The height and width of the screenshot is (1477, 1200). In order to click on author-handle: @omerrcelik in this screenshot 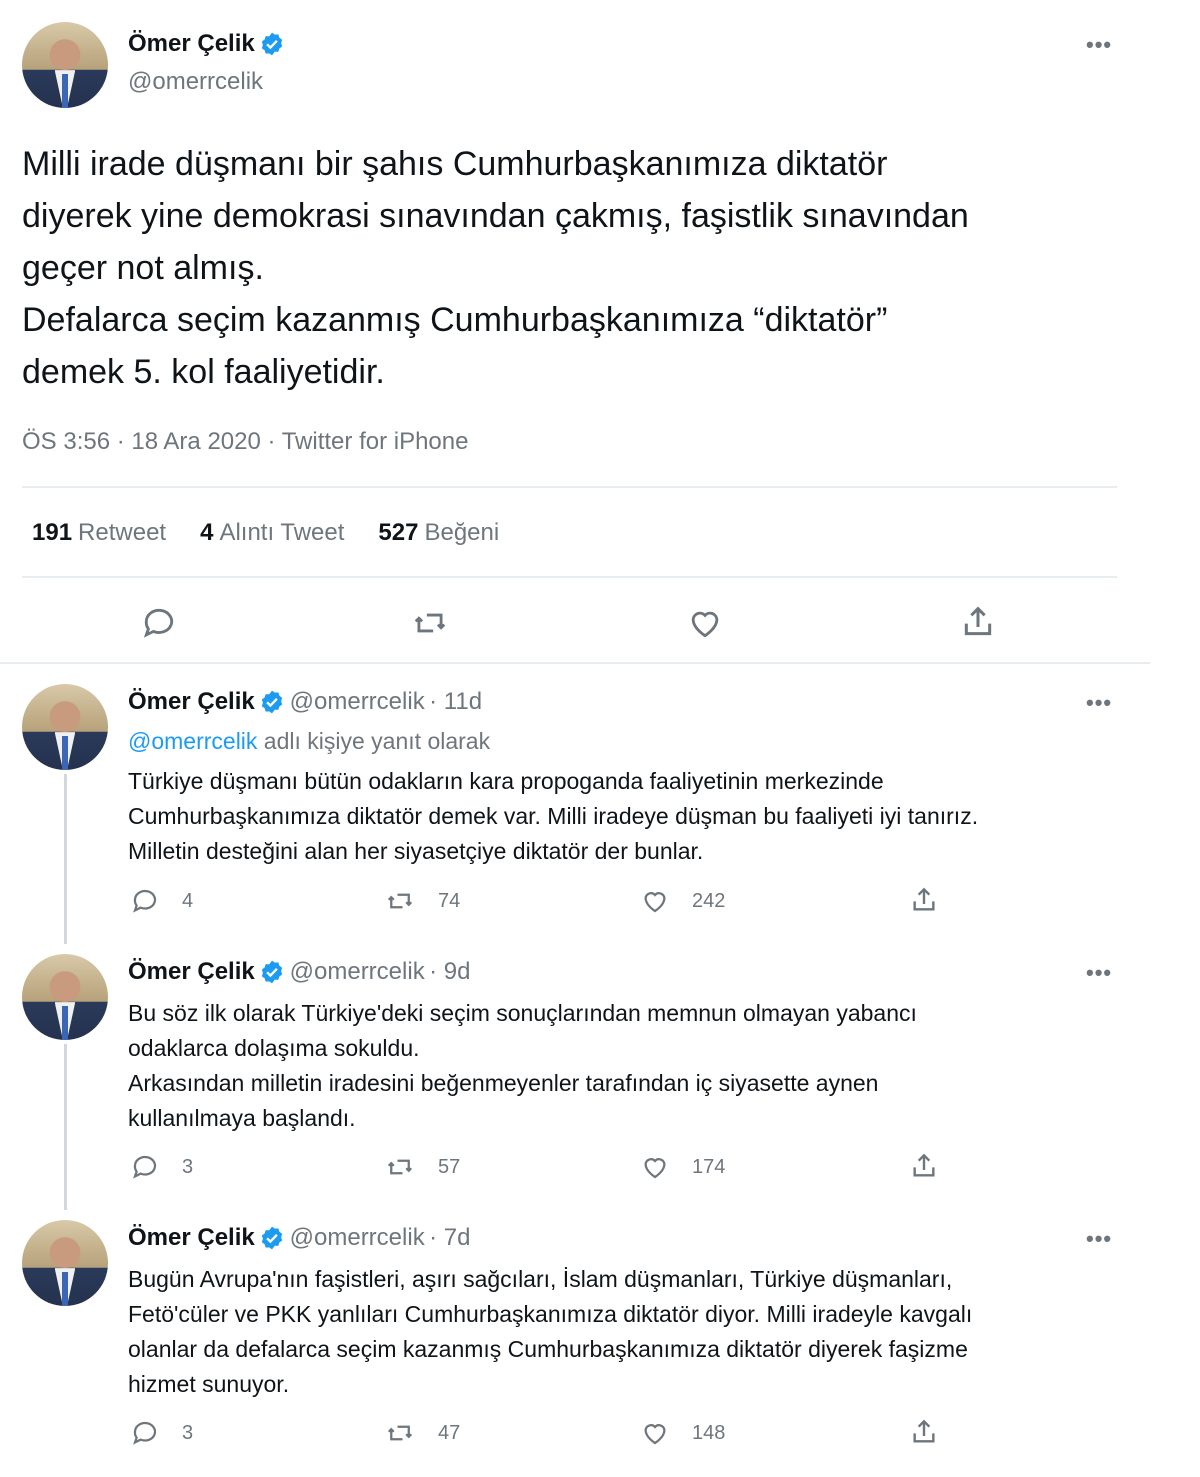, I will do `click(195, 82)`.